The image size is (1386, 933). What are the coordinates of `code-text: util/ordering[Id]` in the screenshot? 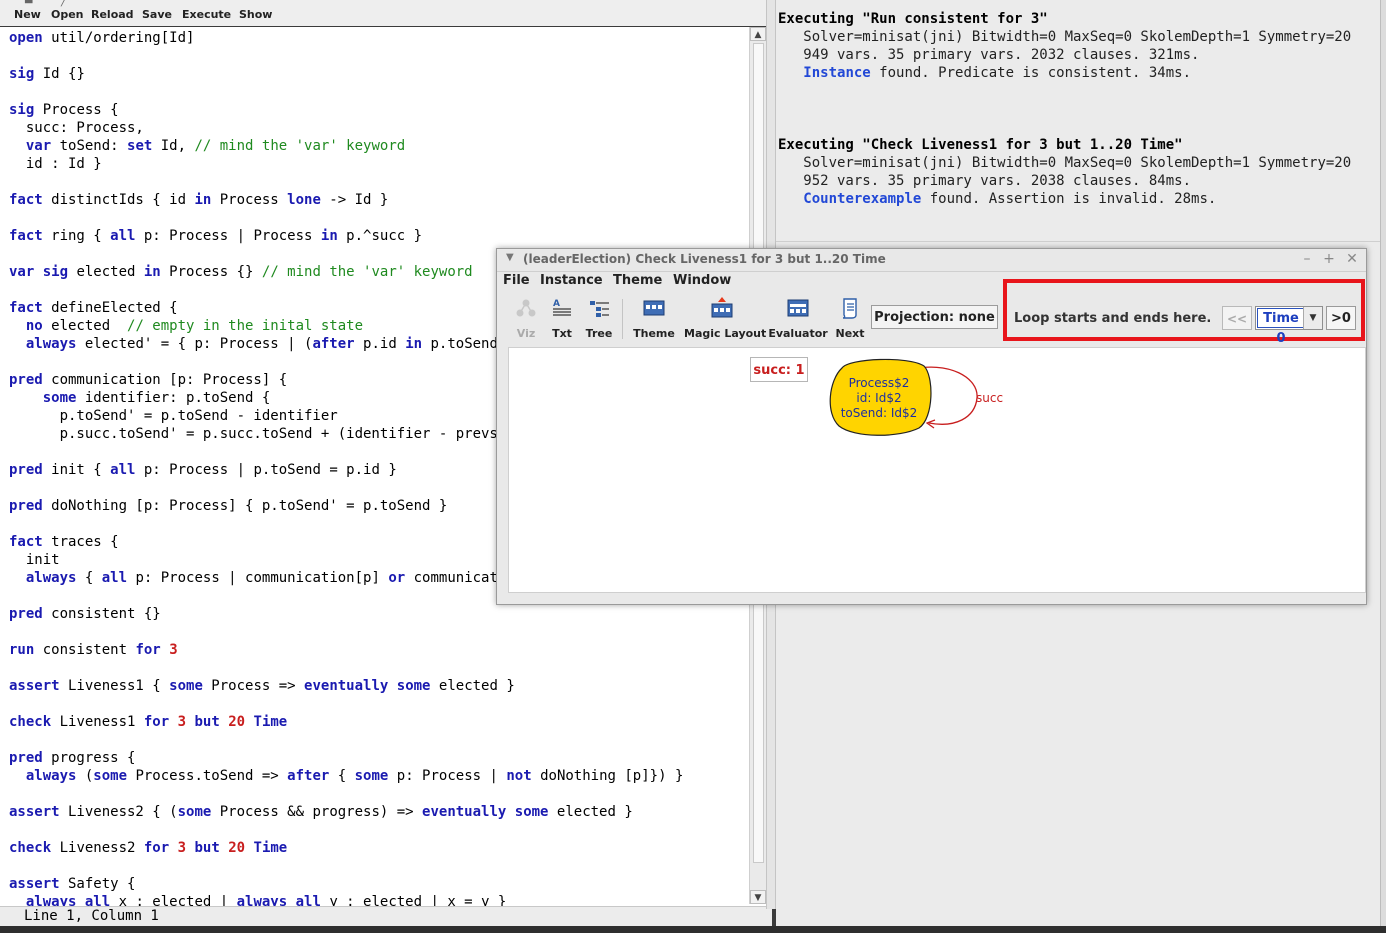 It's located at (118, 38).